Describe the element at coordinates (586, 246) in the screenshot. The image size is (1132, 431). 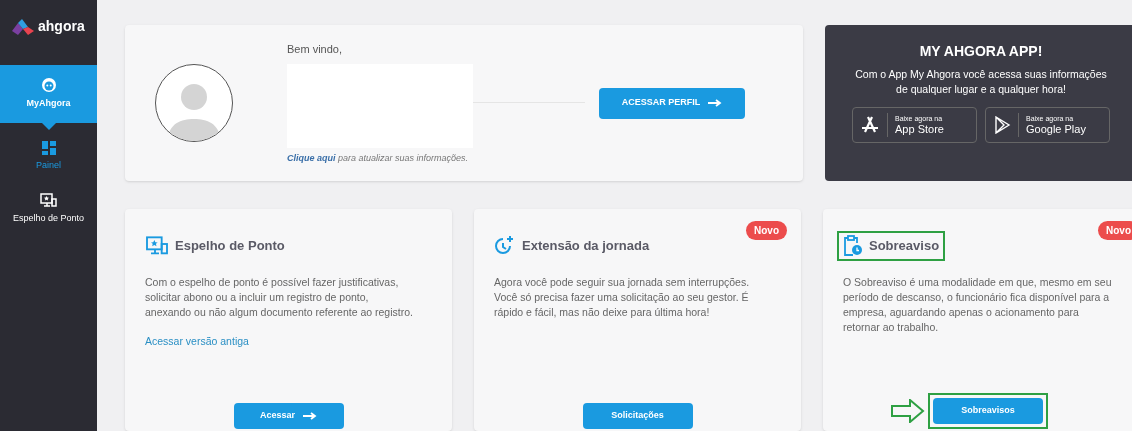
I see `card-title: Extensão da jornada` at that location.